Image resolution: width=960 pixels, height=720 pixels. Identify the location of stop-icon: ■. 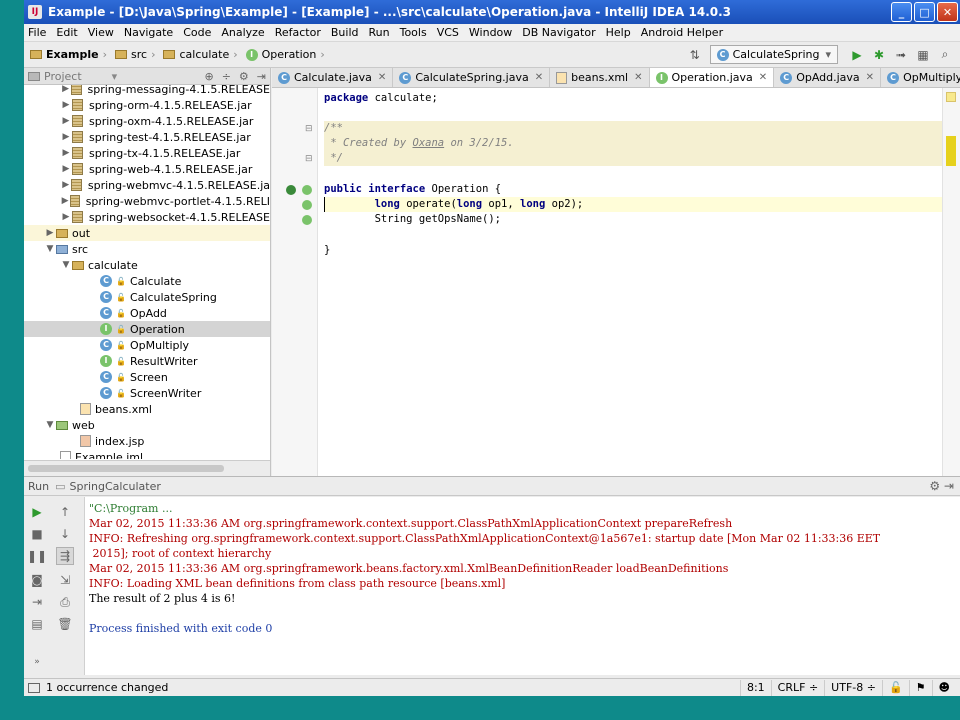
(37, 534).